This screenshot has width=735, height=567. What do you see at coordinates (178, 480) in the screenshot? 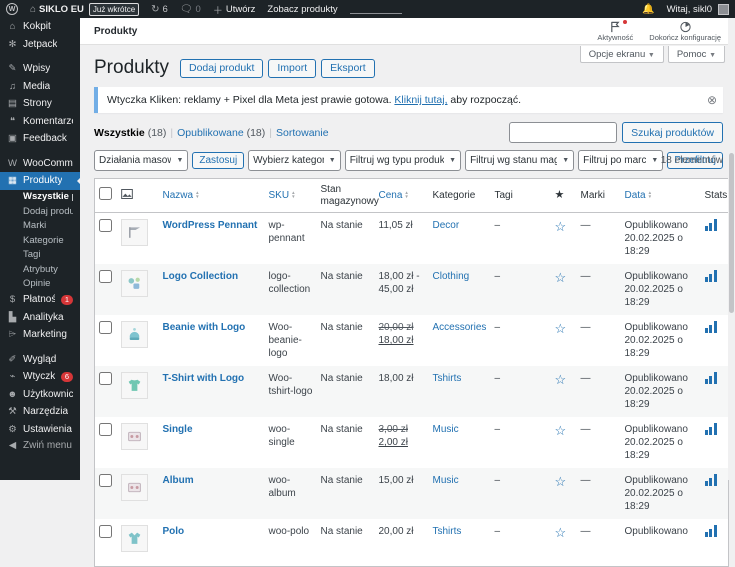
I see `product-name-link: Album` at bounding box center [178, 480].